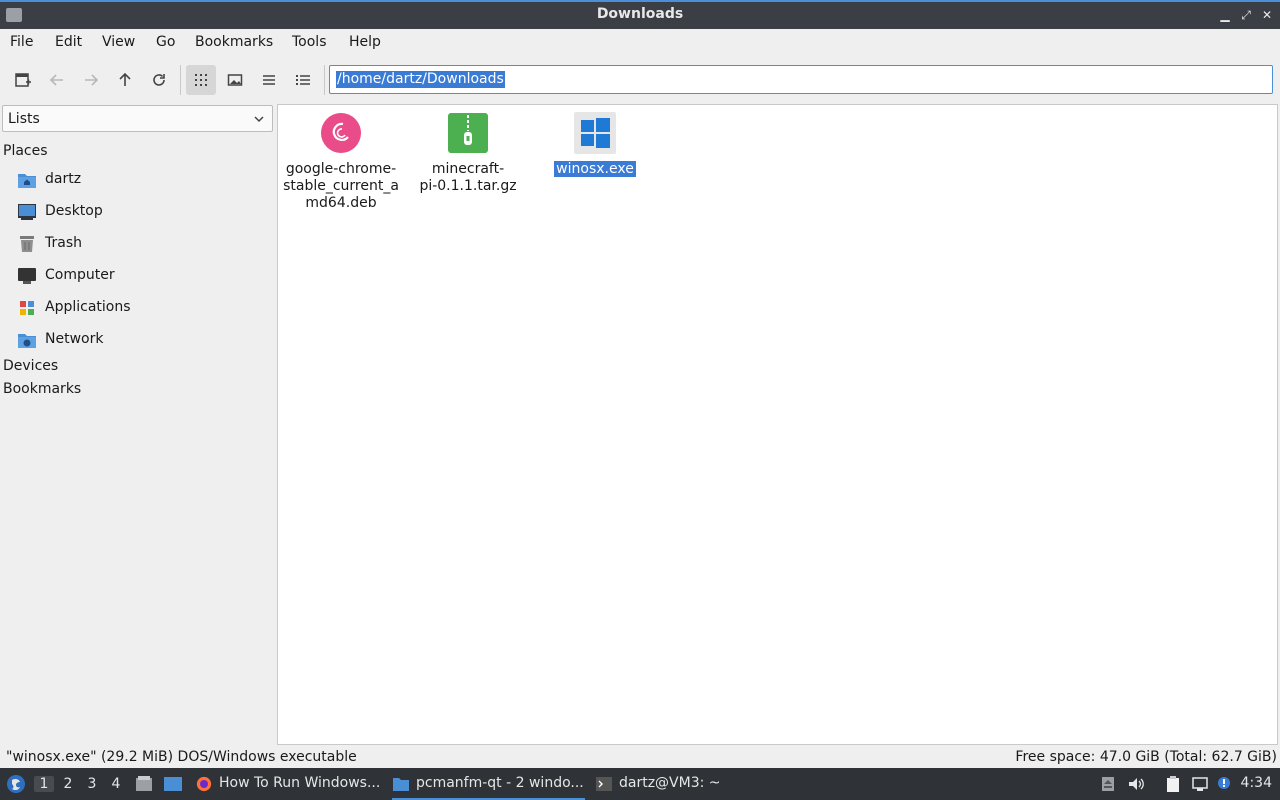  What do you see at coordinates (68, 784) in the screenshot?
I see `workspace-2: 2` at bounding box center [68, 784].